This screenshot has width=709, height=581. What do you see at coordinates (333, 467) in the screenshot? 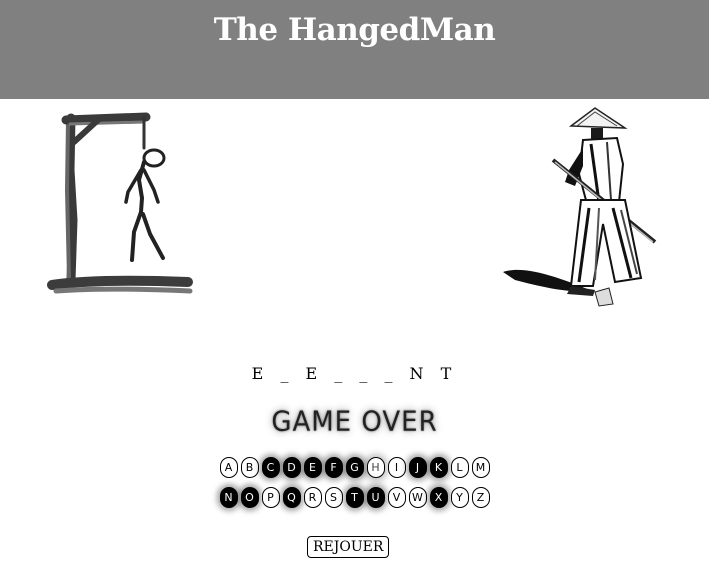
I see `letter-key-f: F` at bounding box center [333, 467].